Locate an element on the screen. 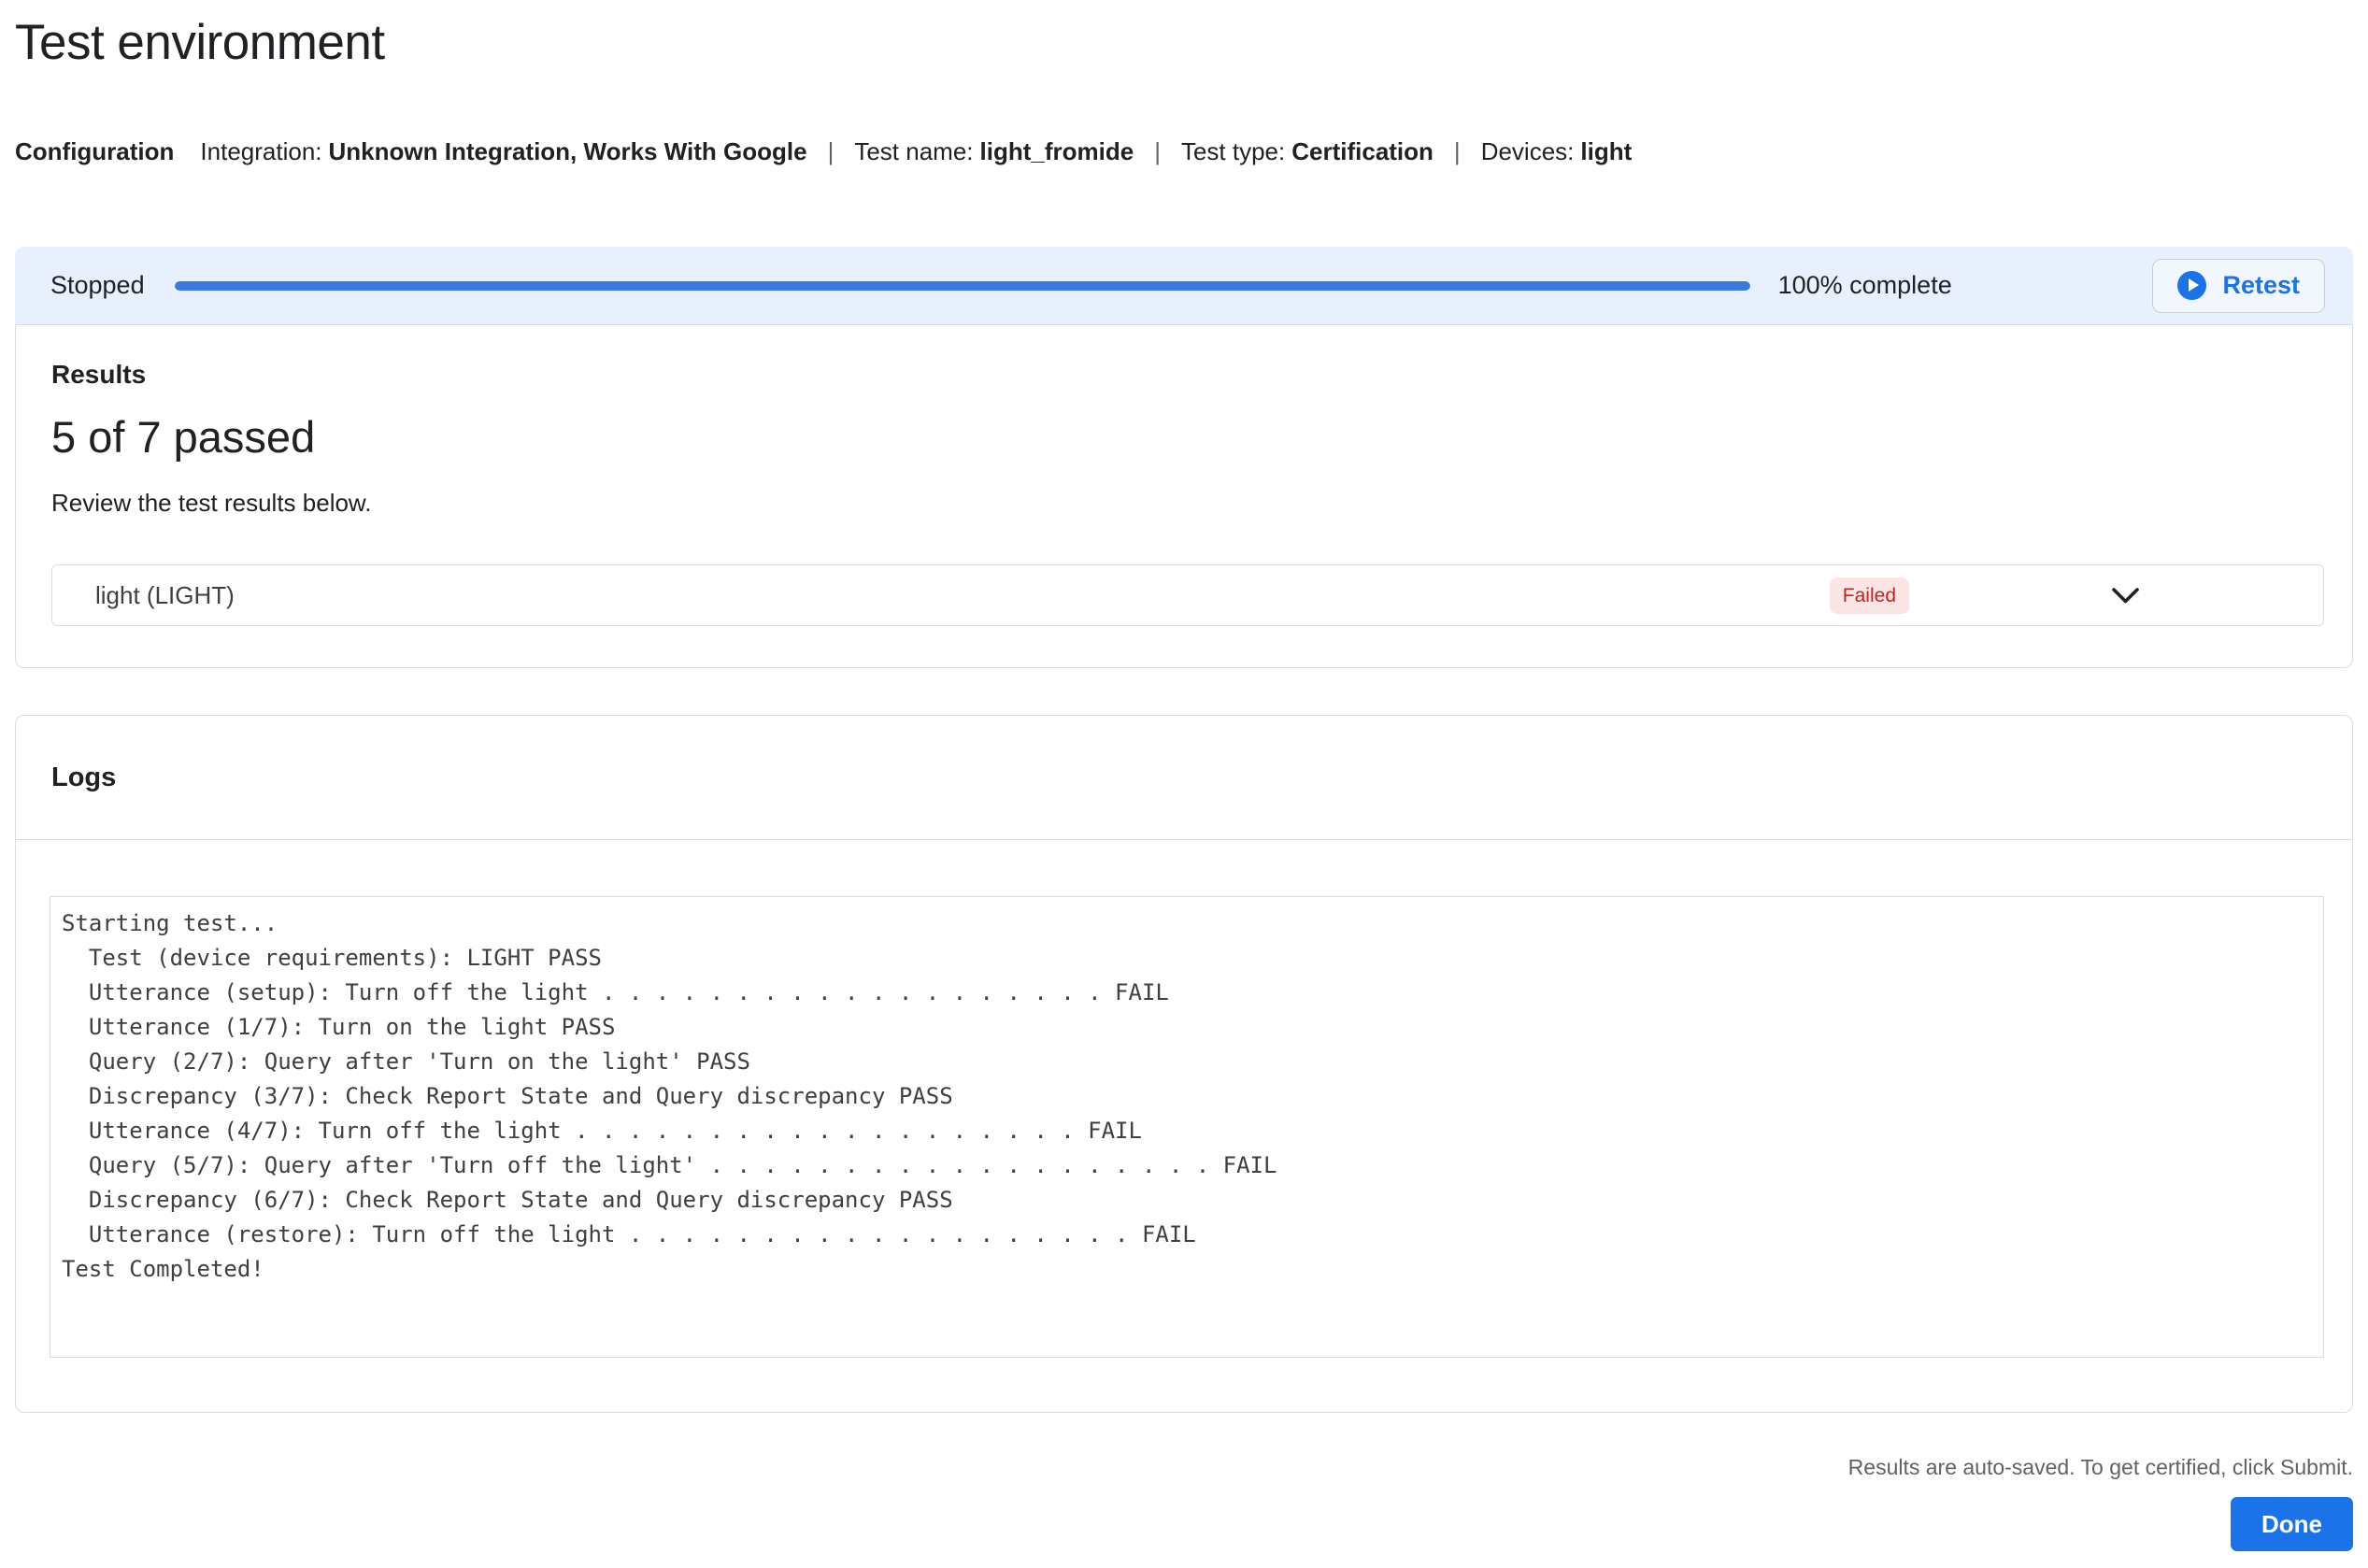  progress-bar-fill is located at coordinates (962, 286).